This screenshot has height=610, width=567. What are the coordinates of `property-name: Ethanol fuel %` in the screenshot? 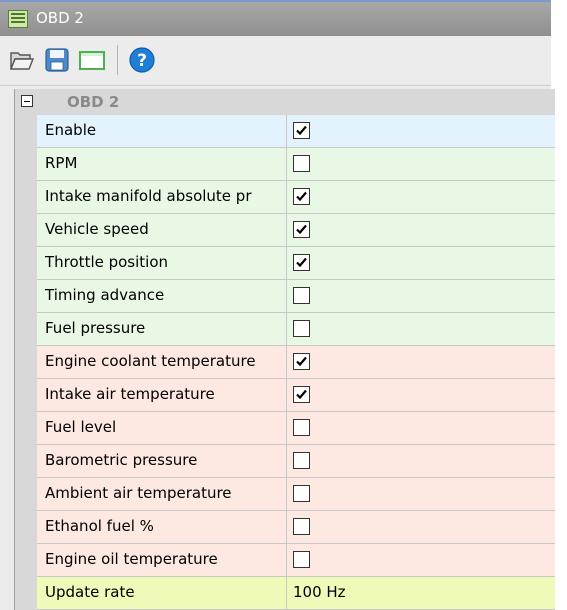 It's located at (162, 527).